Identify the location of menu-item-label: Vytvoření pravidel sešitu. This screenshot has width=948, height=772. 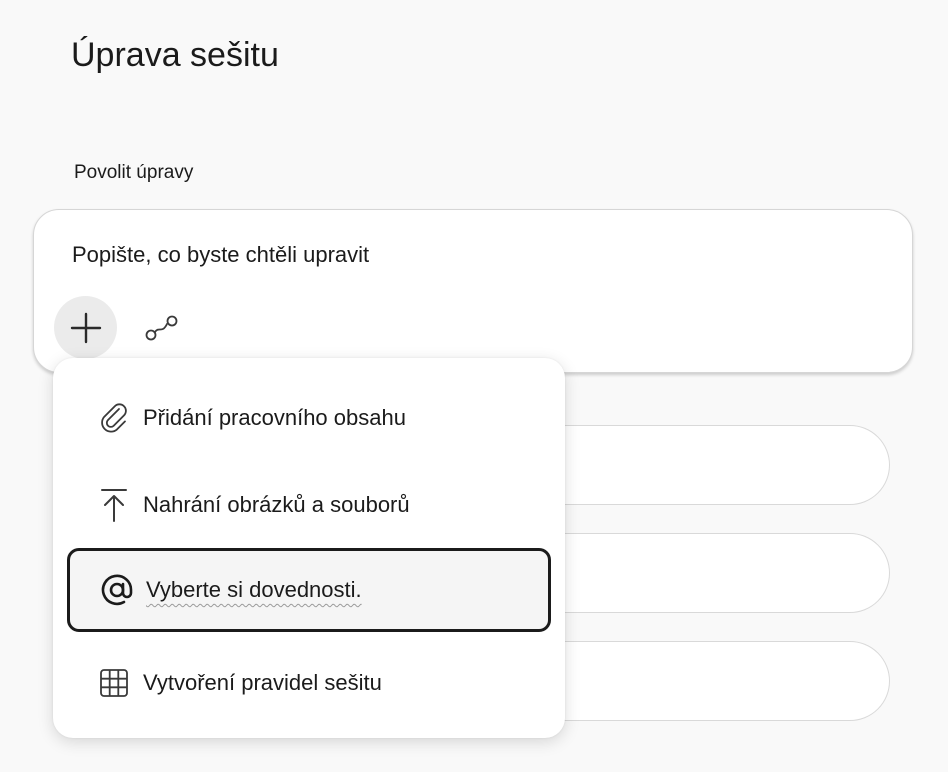
(262, 682).